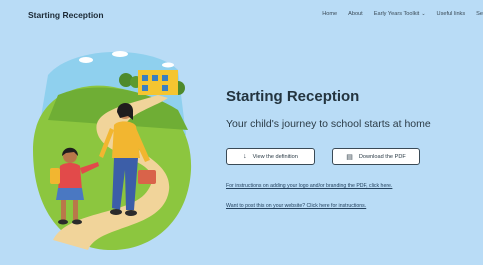 Image resolution: width=483 pixels, height=265 pixels. Describe the element at coordinates (275, 156) in the screenshot. I see `view-definition-label: View the definition` at that location.